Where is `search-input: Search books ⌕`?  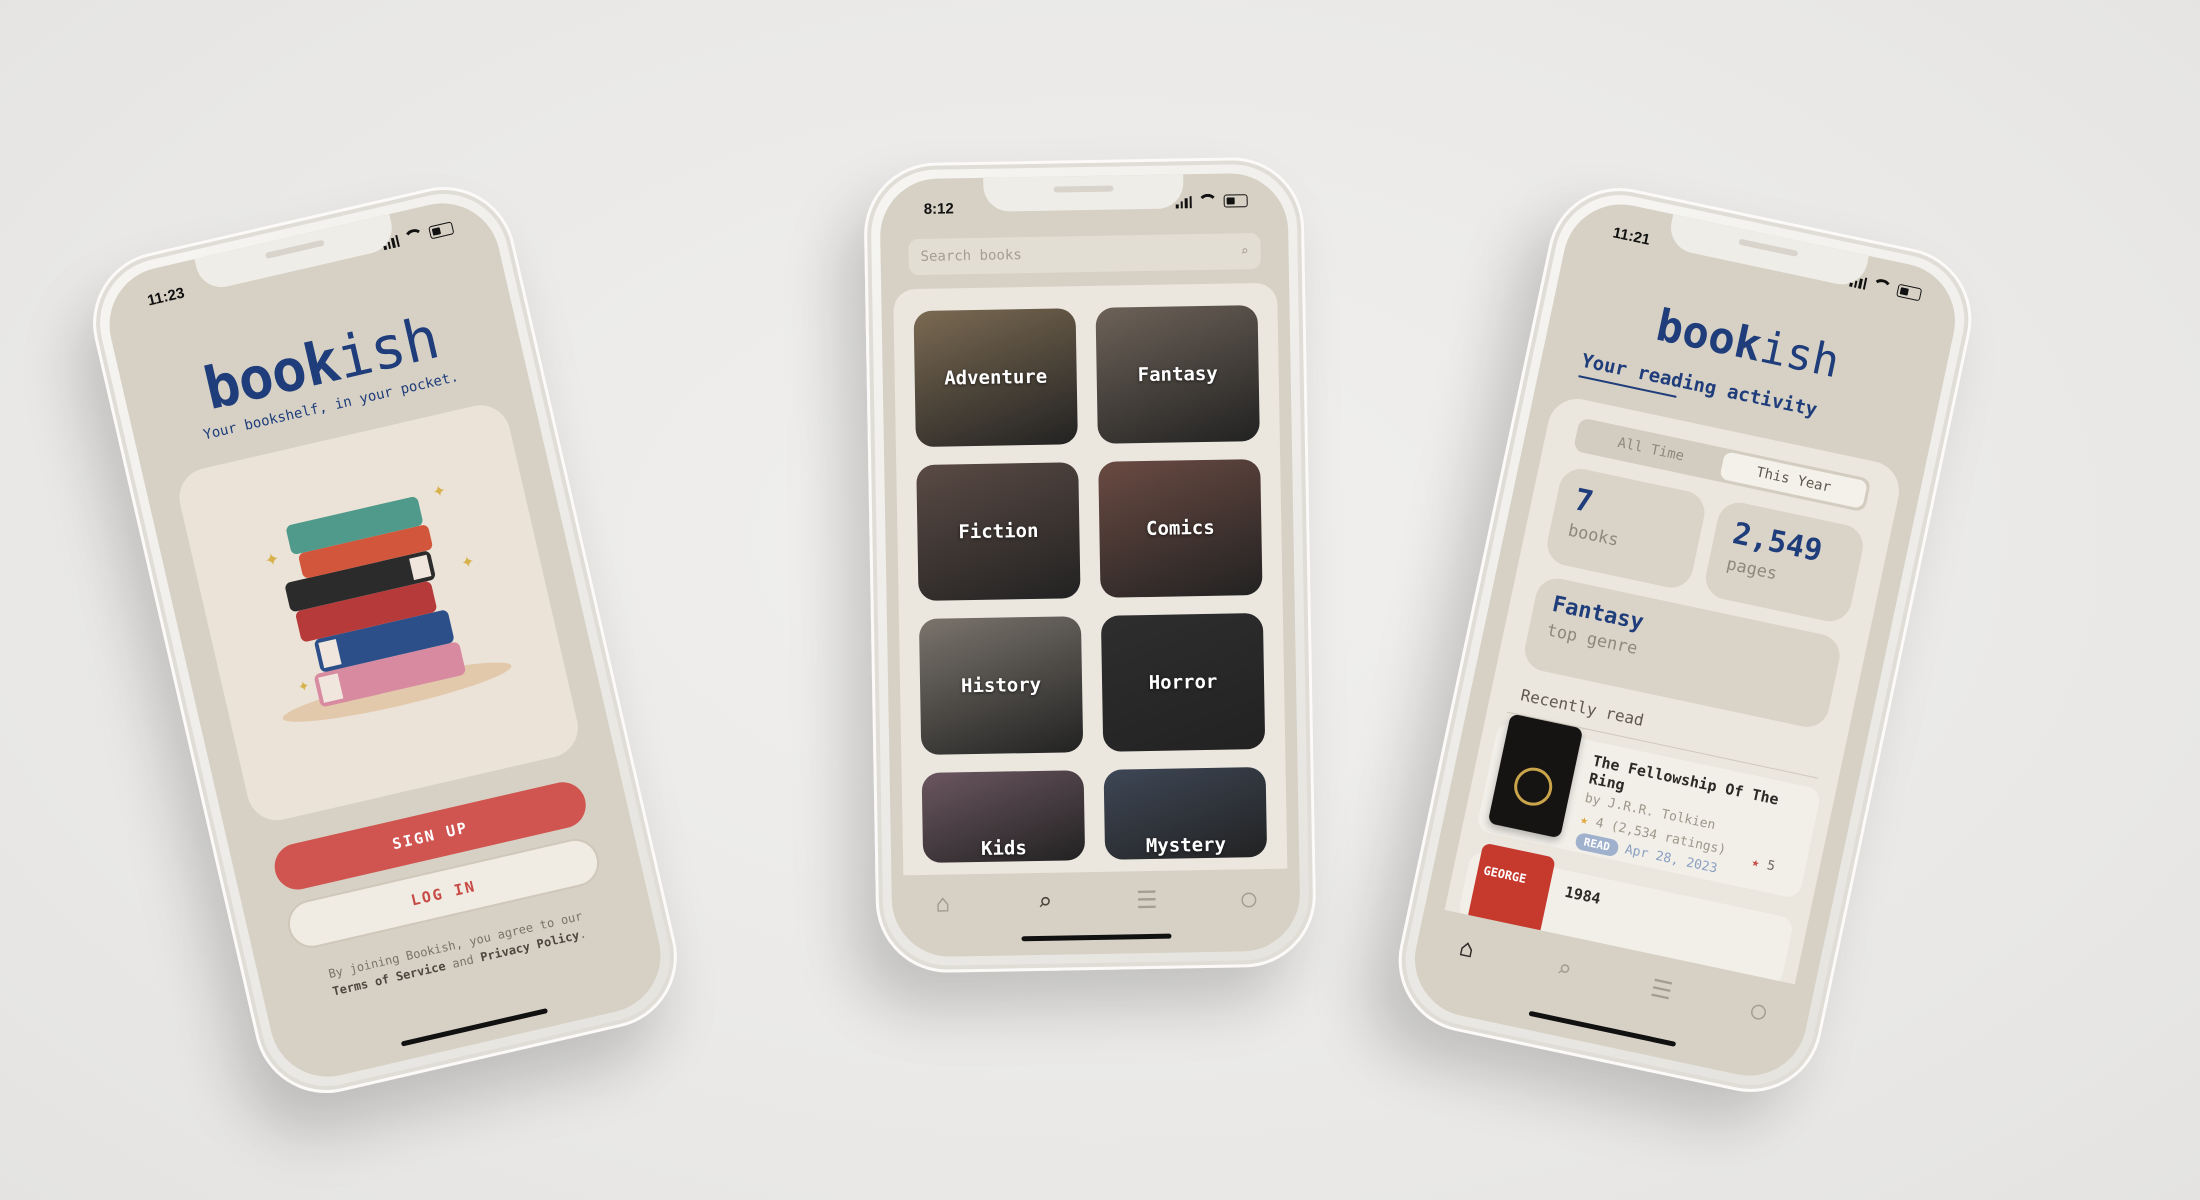 search-input: Search books ⌕ is located at coordinates (1084, 254).